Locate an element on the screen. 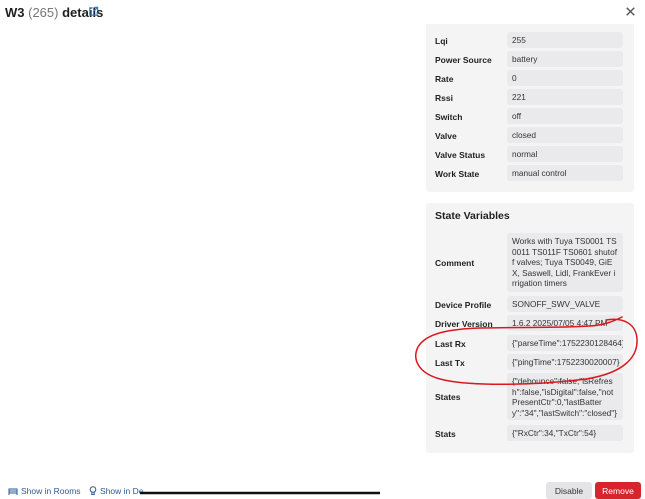 Image resolution: width=645 pixels, height=499 pixels. state-value: 1.6.2 2025/07/05 4:47 PM is located at coordinates (565, 323).